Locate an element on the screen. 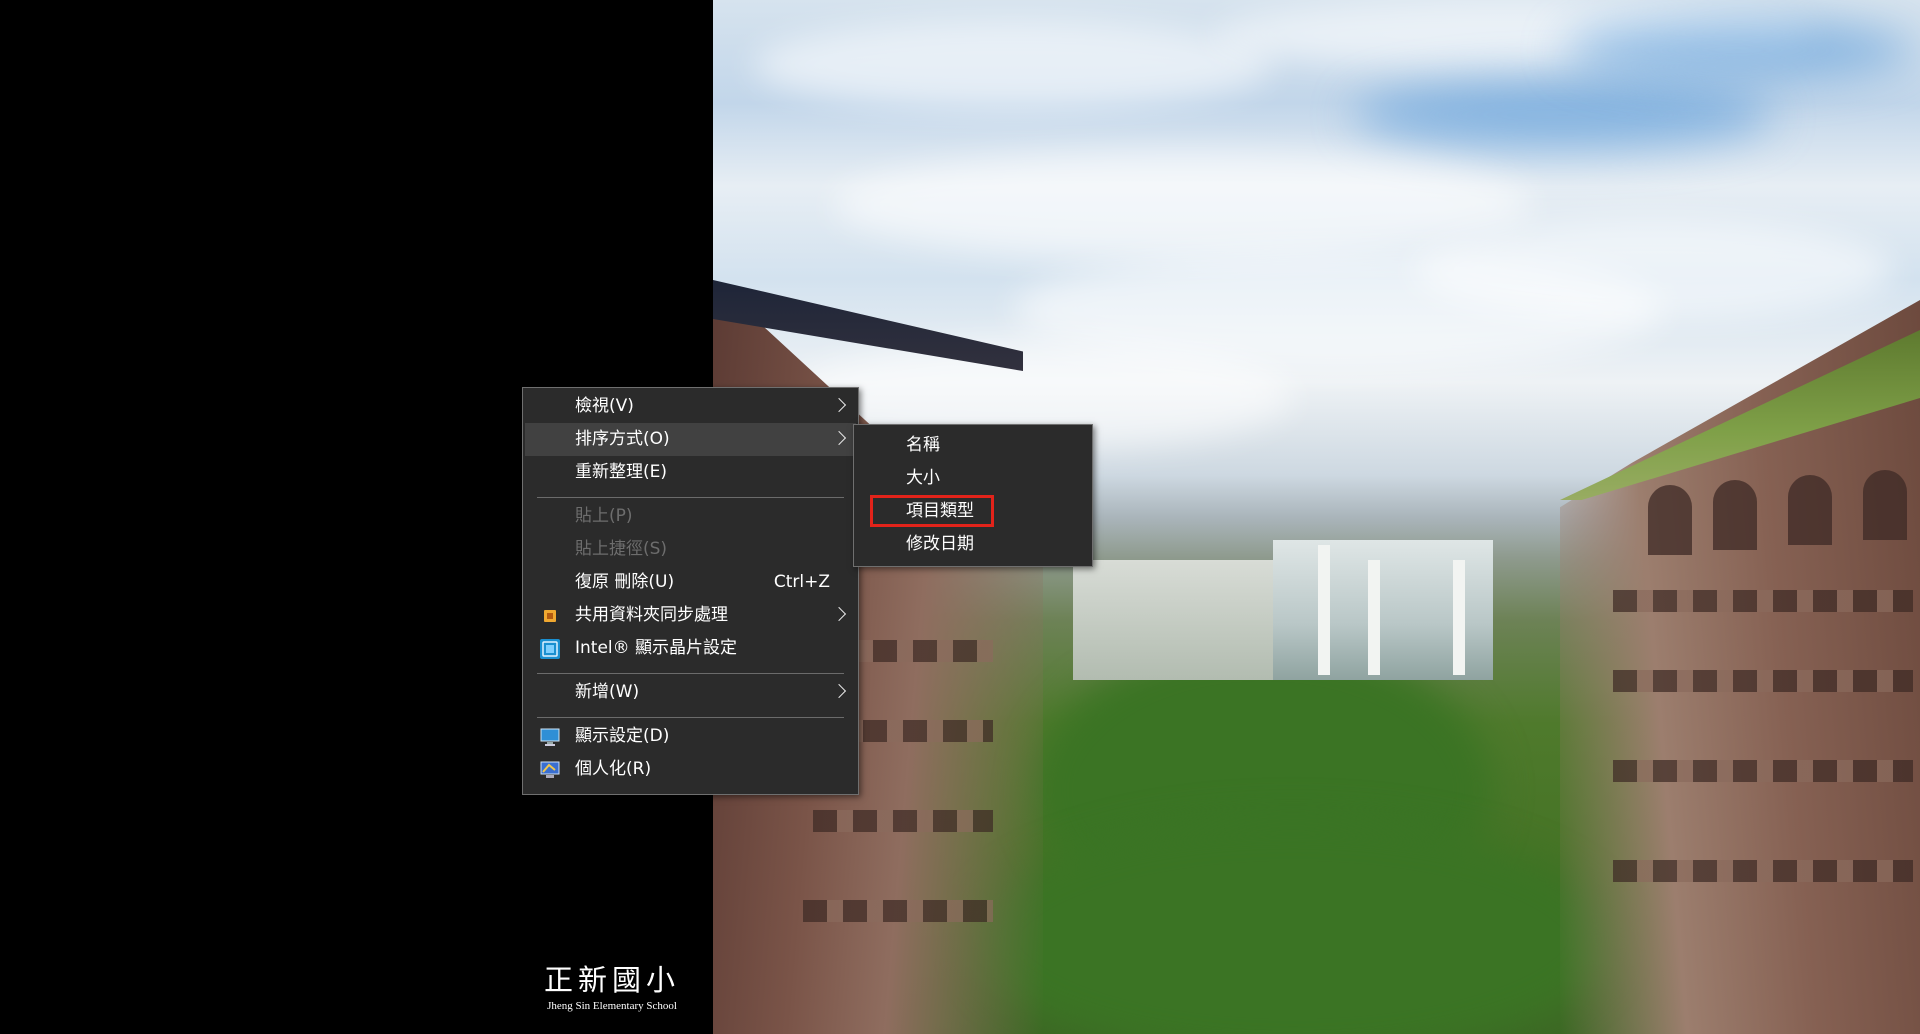 This screenshot has height=1034, width=1920. menu-item-view: 檢視(V) is located at coordinates (690, 406).